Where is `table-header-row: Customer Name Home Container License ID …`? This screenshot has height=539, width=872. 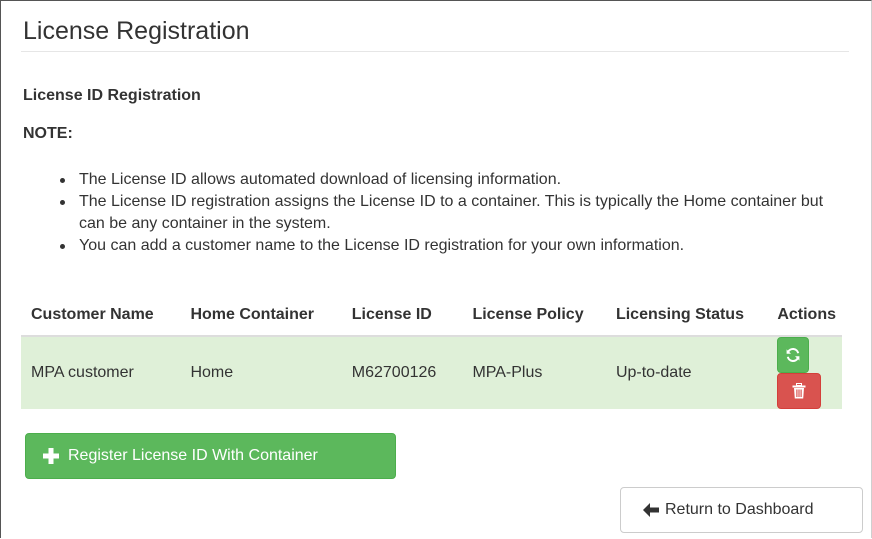 table-header-row: Customer Name Home Container License ID … is located at coordinates (431, 317).